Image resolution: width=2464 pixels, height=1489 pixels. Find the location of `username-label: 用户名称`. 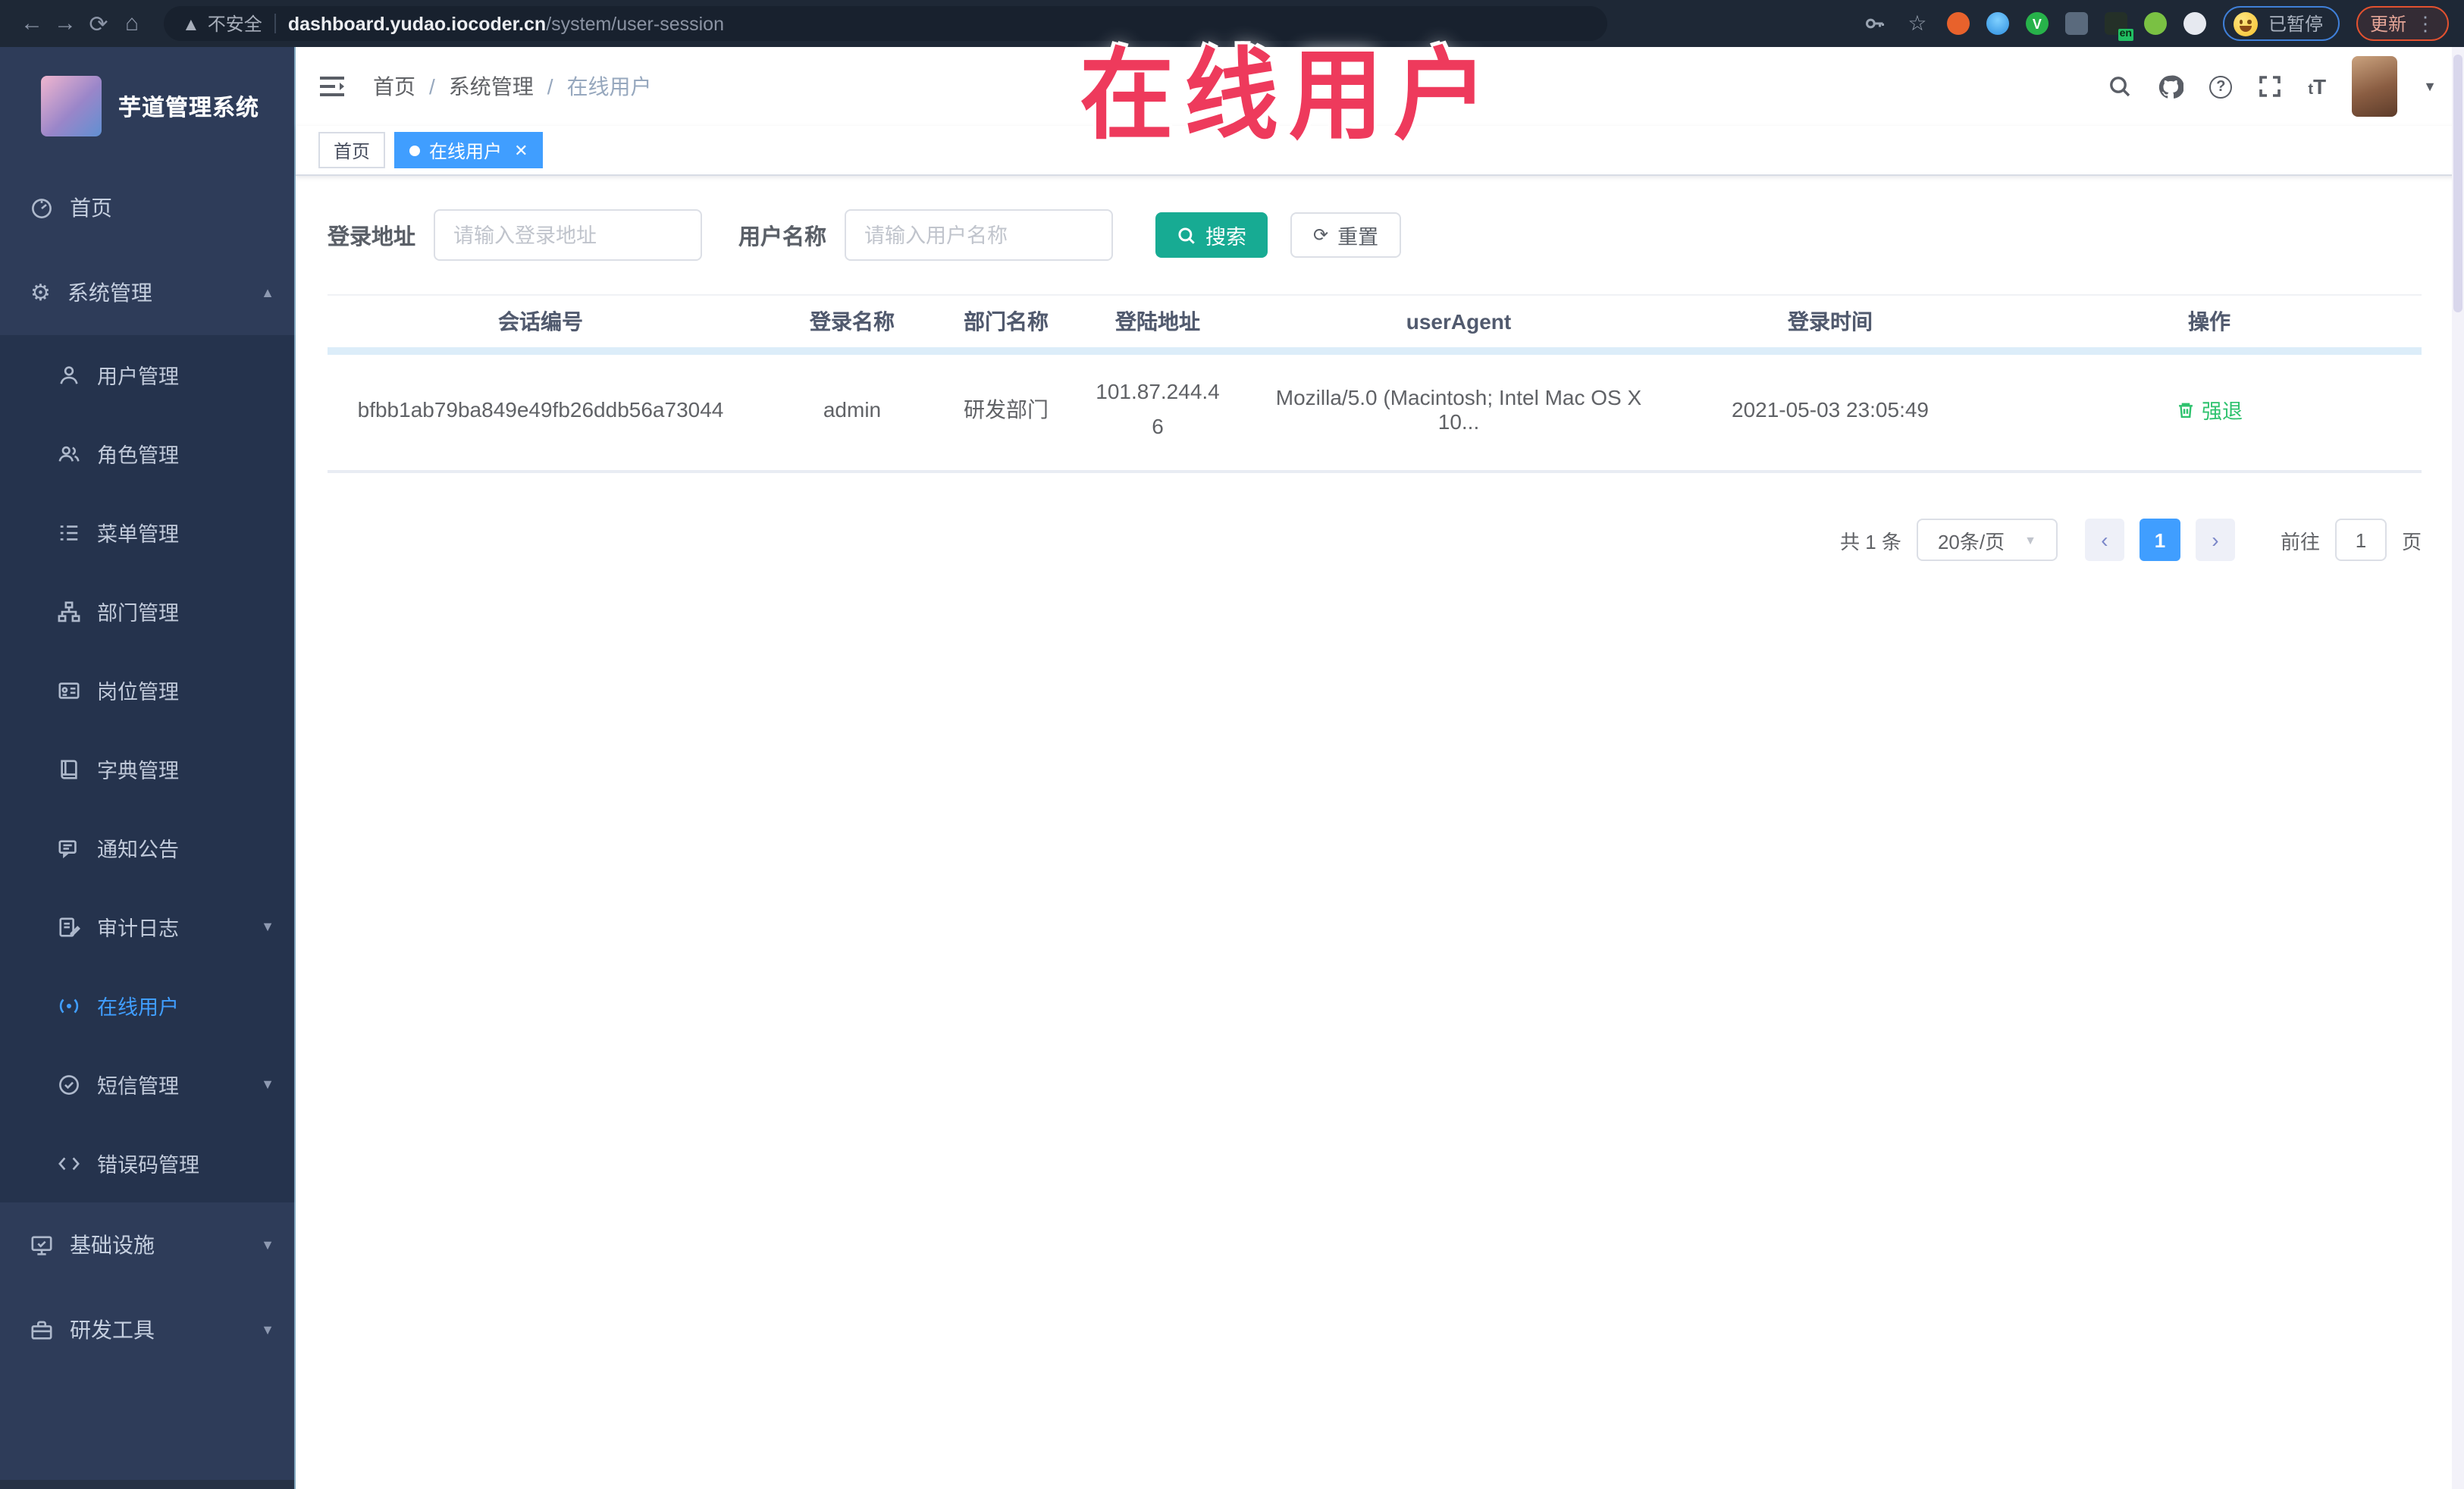

username-label: 用户名称 is located at coordinates (782, 237).